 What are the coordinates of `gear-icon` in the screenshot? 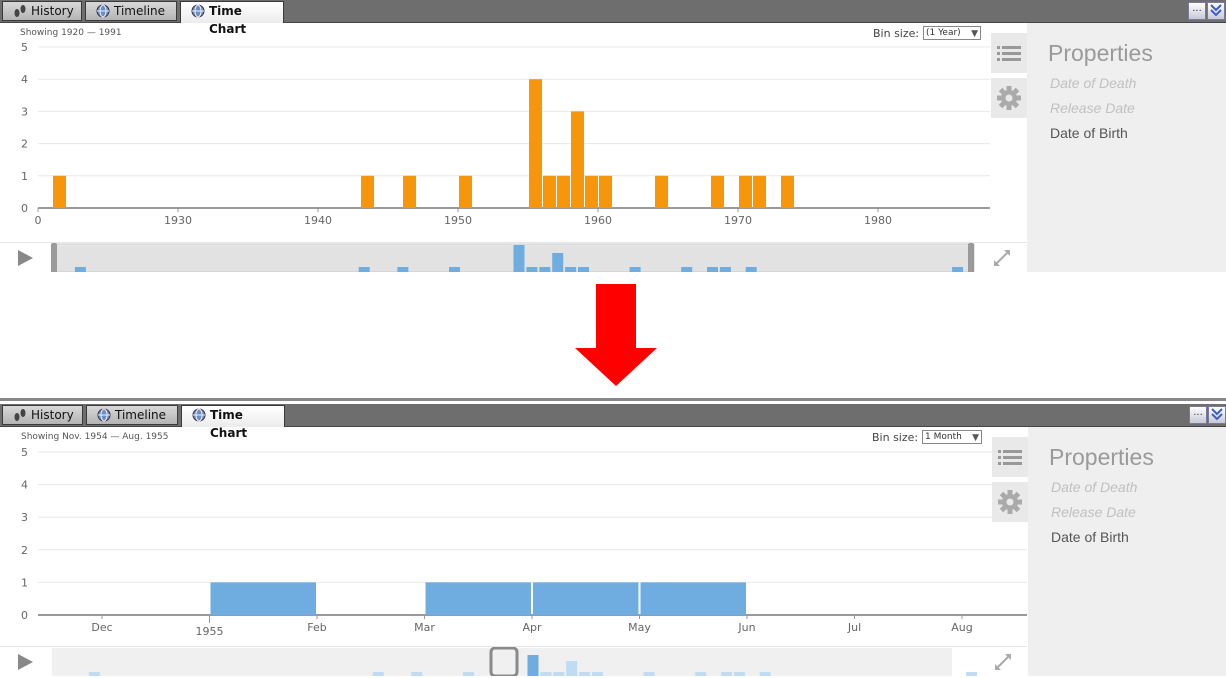 It's located at (1009, 98).